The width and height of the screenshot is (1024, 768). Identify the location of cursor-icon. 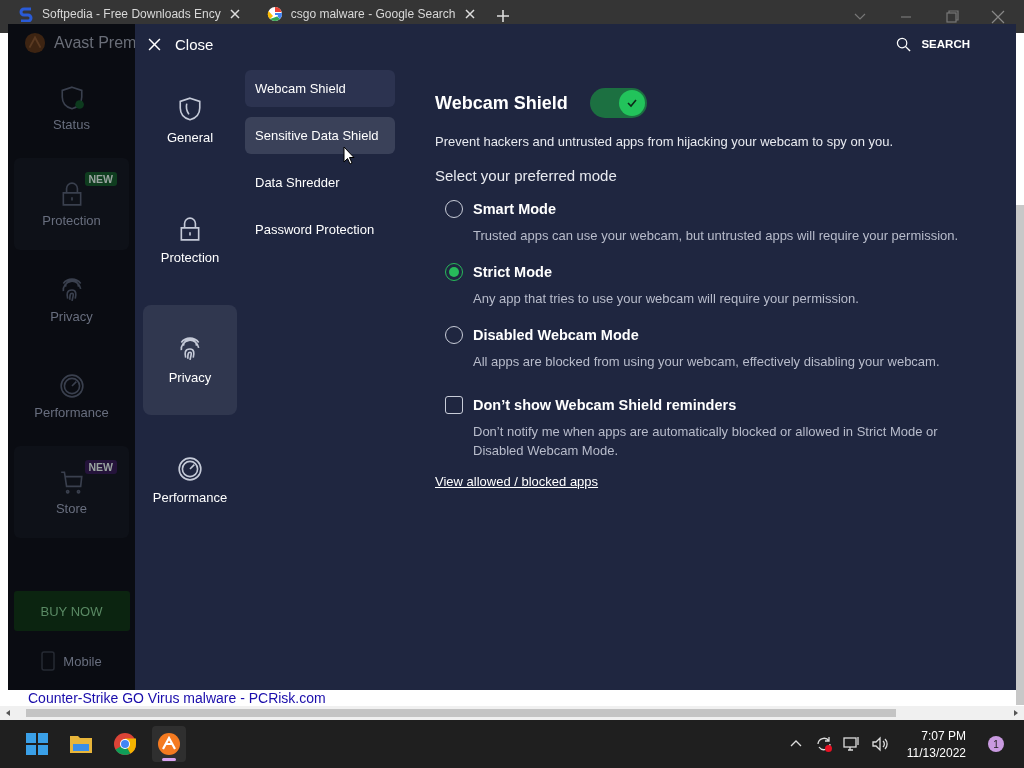
(349, 155).